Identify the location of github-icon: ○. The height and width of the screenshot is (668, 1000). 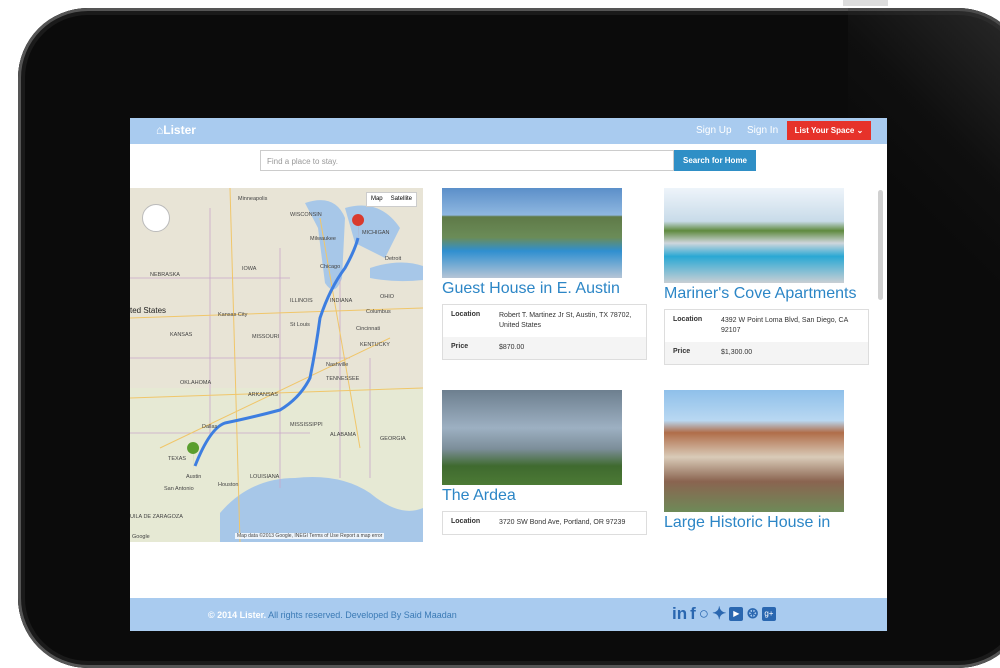
(704, 614).